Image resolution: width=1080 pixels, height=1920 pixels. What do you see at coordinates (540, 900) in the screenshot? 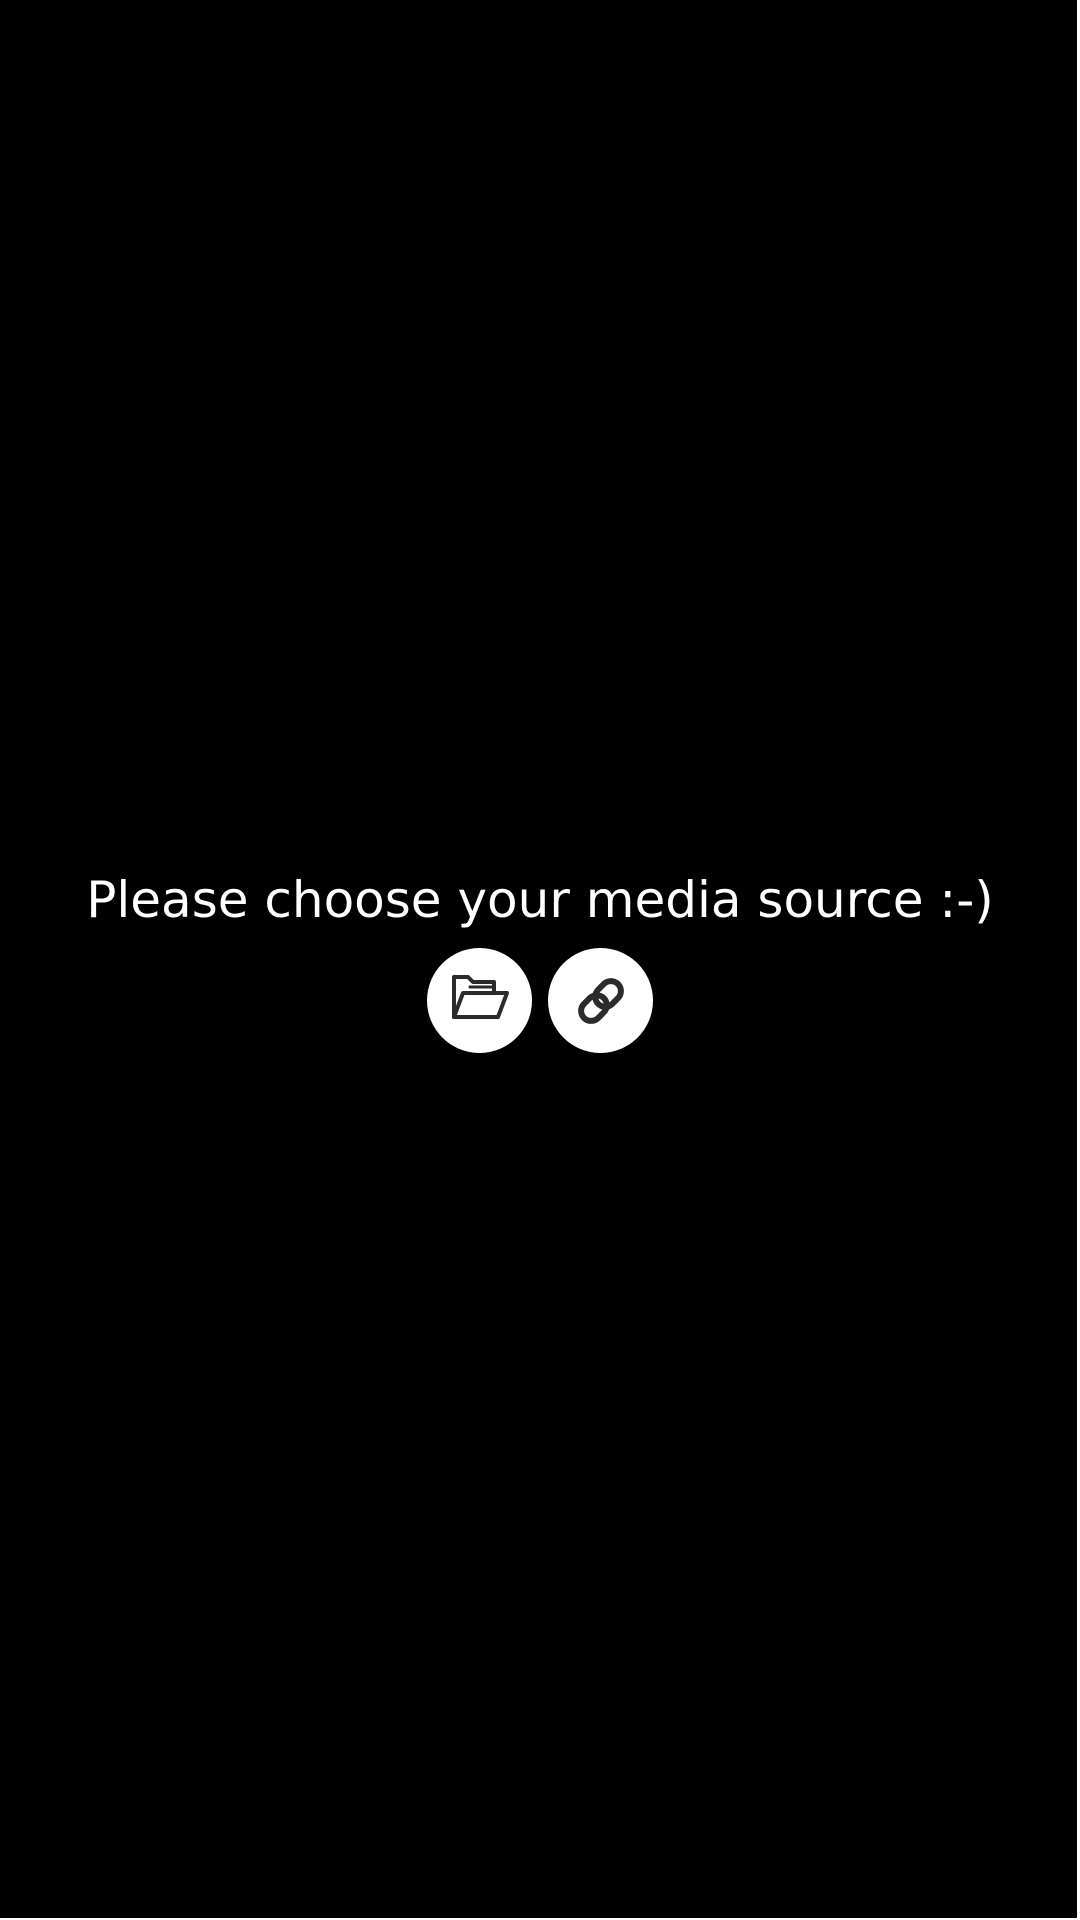
I see `media-source-prompt: Please choose your media source :-)` at bounding box center [540, 900].